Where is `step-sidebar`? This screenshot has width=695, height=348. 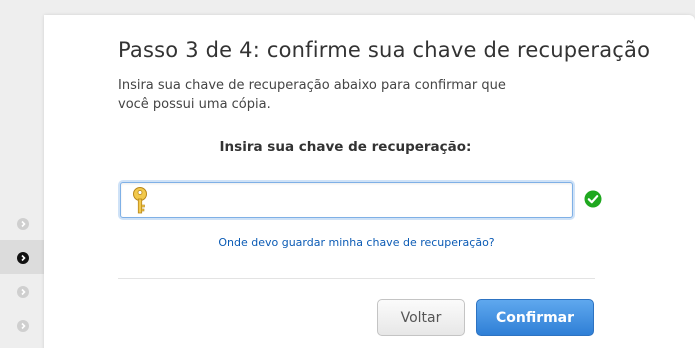
step-sidebar is located at coordinates (22, 174).